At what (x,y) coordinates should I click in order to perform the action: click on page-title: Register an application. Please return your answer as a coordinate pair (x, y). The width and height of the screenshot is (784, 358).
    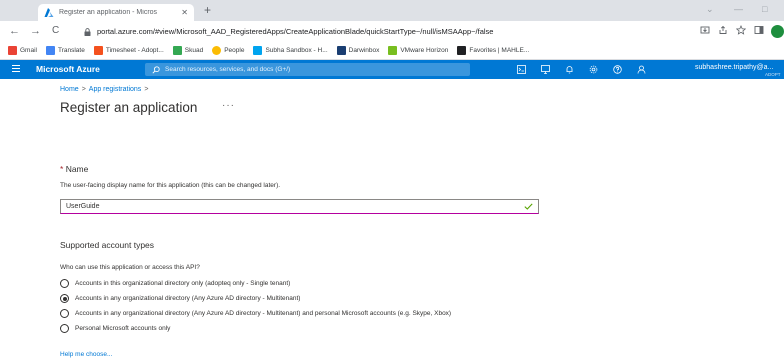
    Looking at the image, I should click on (129, 107).